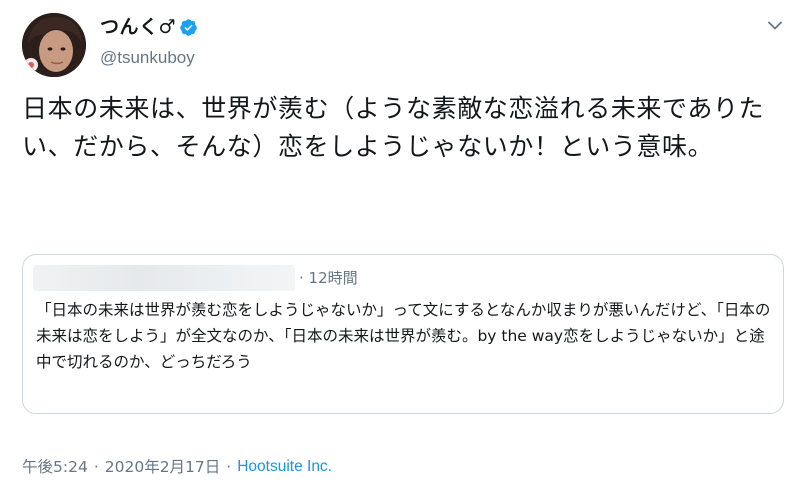 The height and width of the screenshot is (487, 807). I want to click on verified-badge-icon, so click(188, 27).